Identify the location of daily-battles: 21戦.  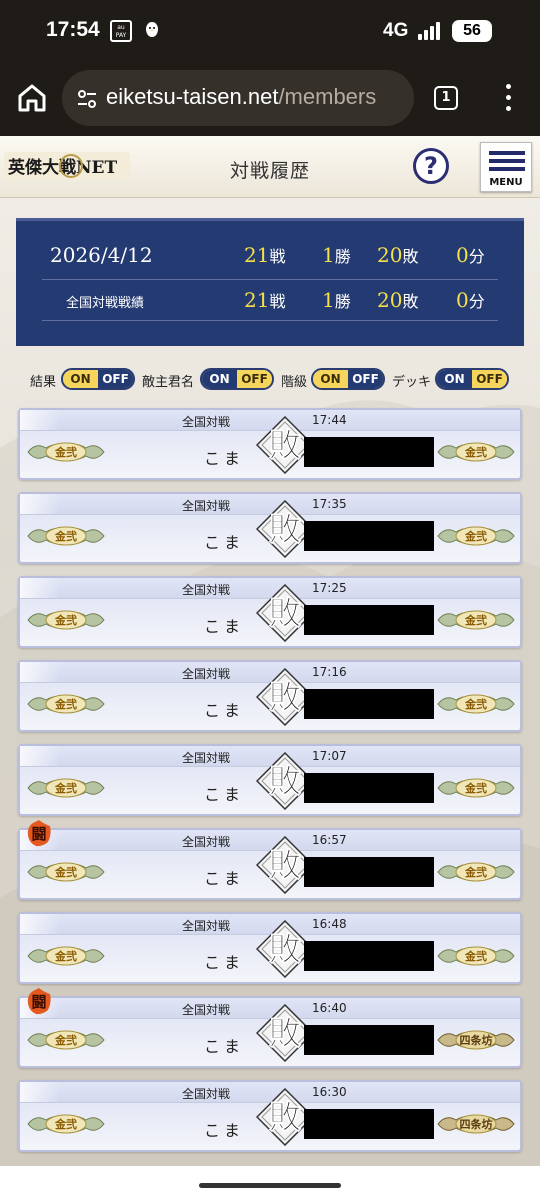
(264, 255).